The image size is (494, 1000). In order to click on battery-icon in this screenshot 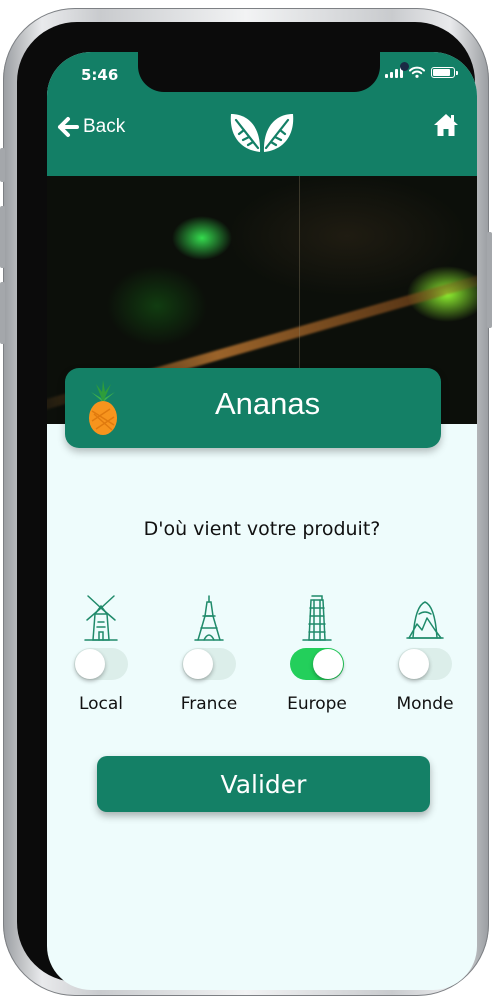, I will do `click(444, 72)`.